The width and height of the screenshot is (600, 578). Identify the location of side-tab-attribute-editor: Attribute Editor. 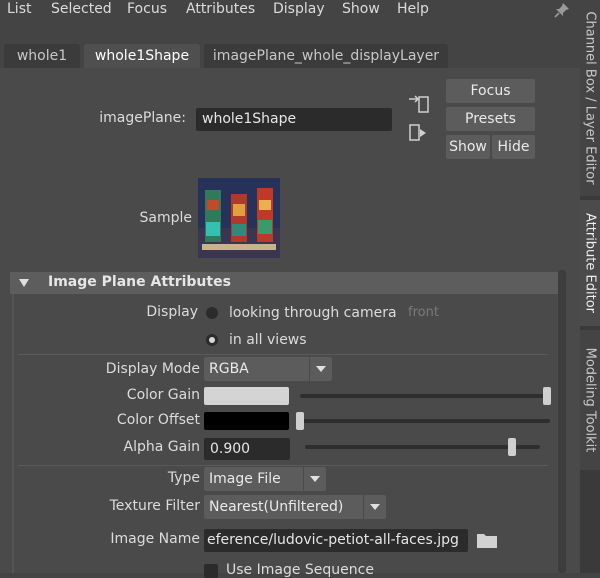
(590, 263).